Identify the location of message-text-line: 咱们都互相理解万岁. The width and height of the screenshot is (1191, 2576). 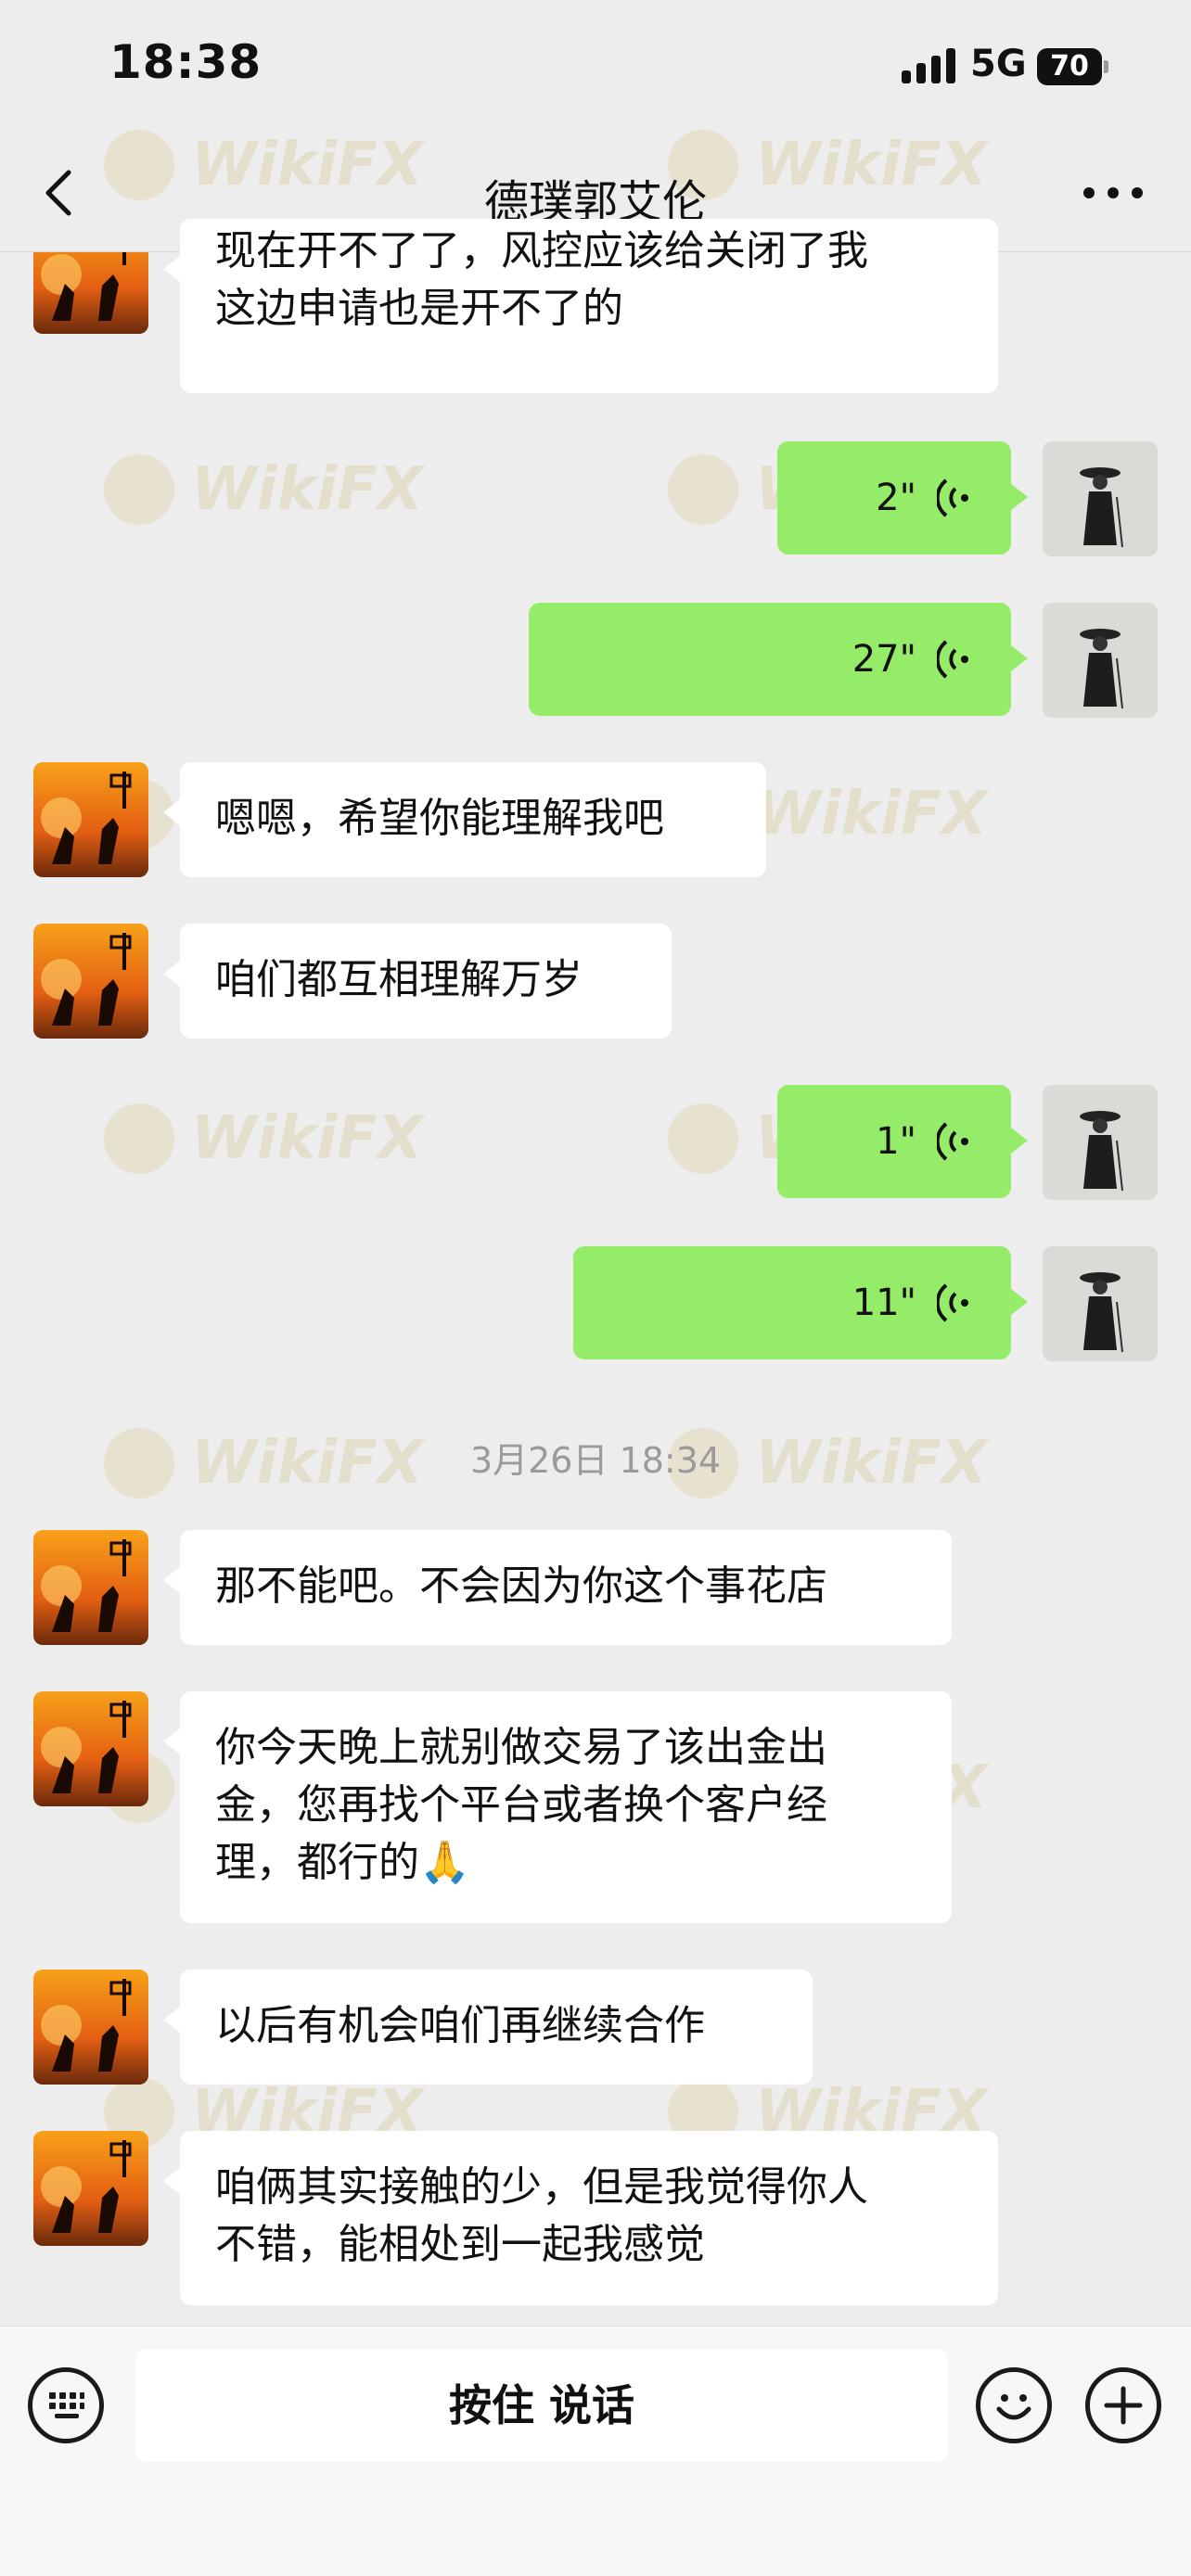
(399, 979).